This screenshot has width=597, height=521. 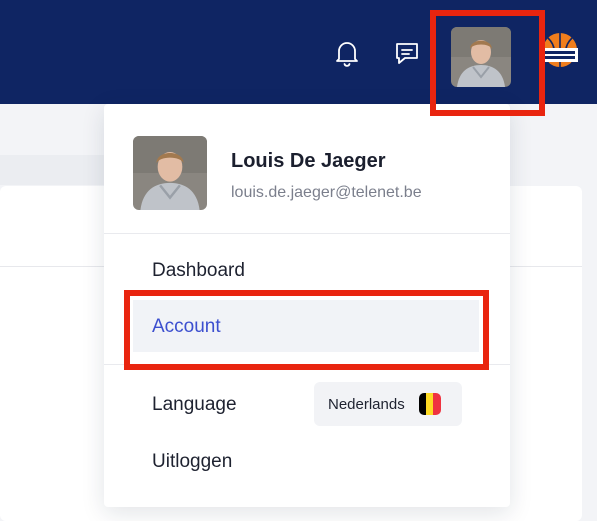 I want to click on background-card, so click(x=52, y=170).